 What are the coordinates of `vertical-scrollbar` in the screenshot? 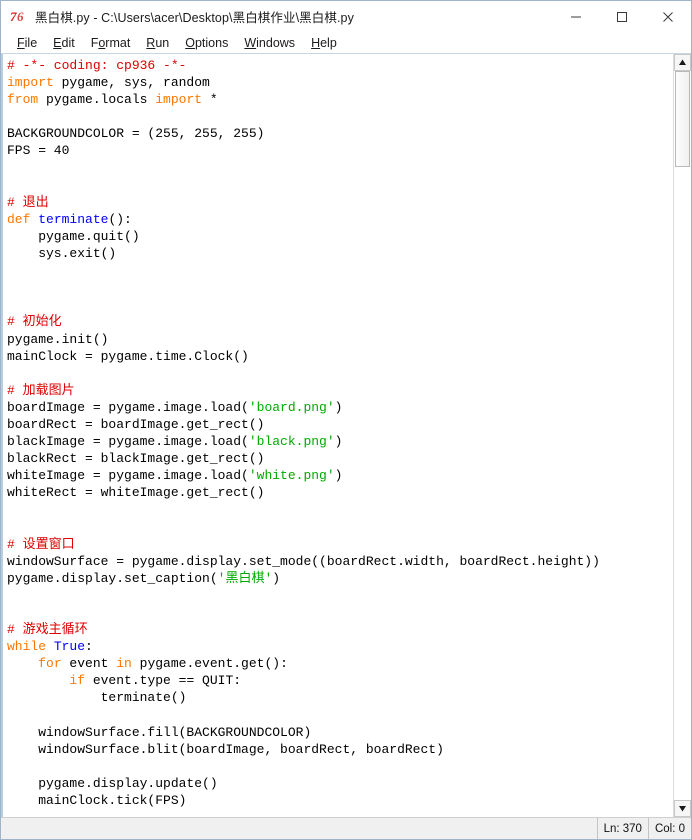 It's located at (682, 435).